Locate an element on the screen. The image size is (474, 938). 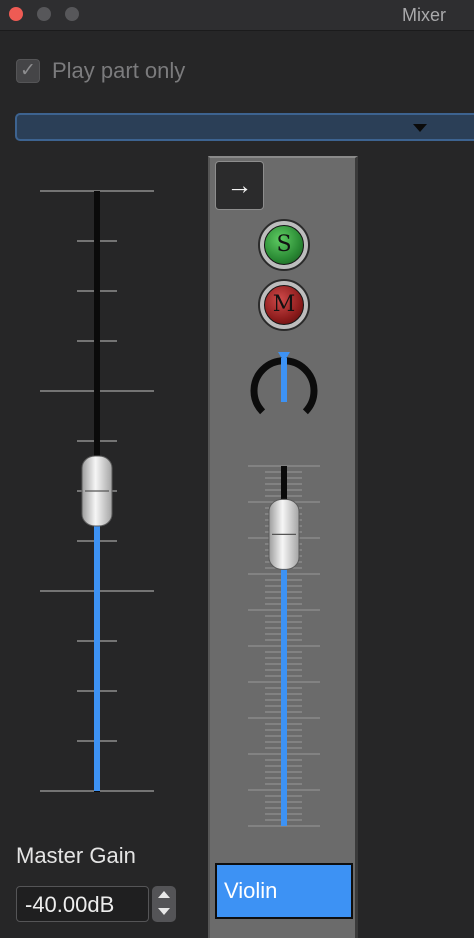
checkmark-icon: ✓ is located at coordinates (28, 70).